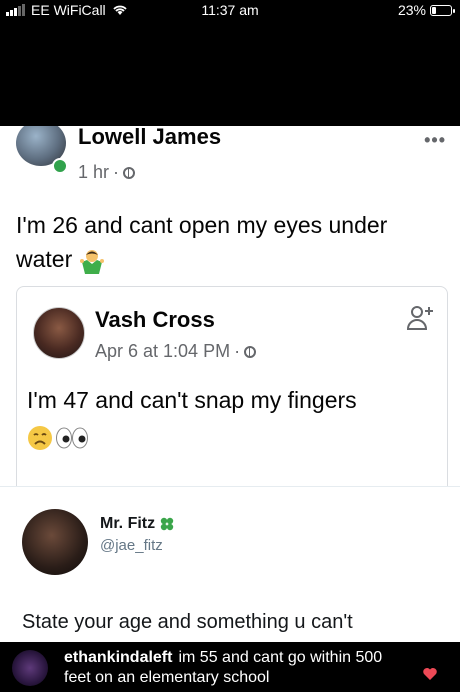 This screenshot has width=460, height=692. What do you see at coordinates (91, 261) in the screenshot?
I see `person-shrugging-emoji-icon` at bounding box center [91, 261].